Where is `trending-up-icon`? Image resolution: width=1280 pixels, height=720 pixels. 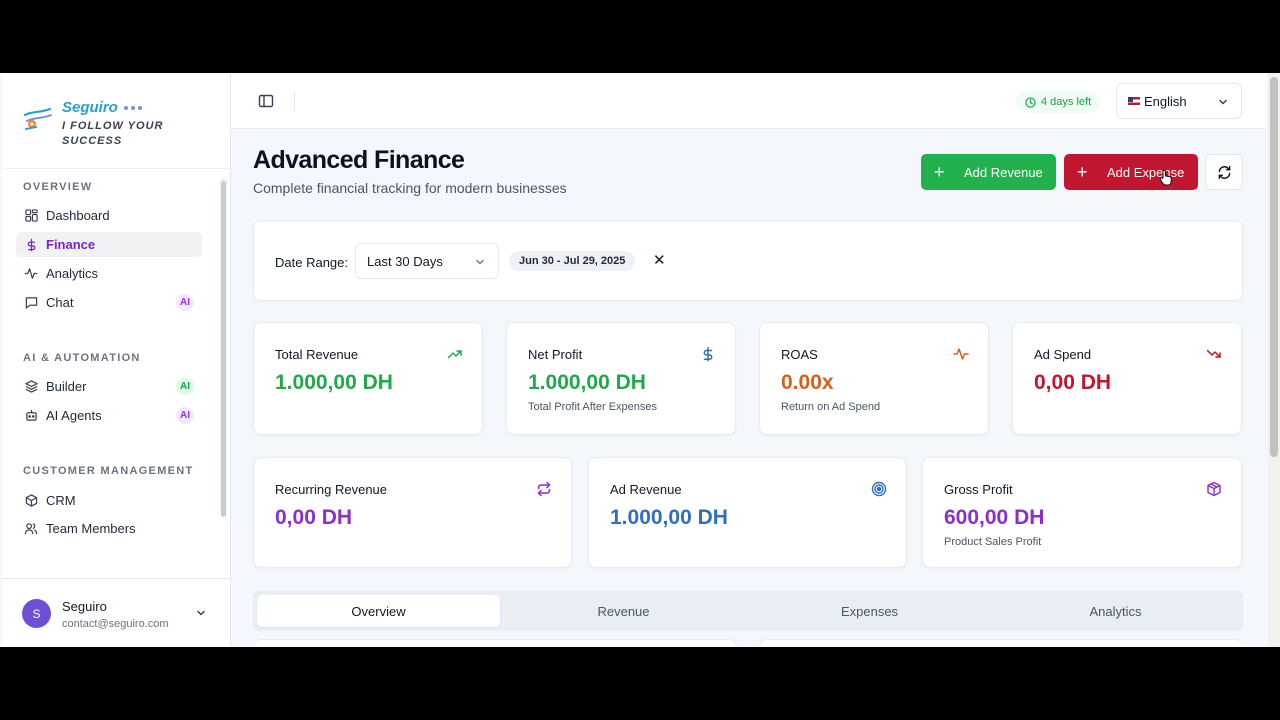
trending-up-icon is located at coordinates (454, 354).